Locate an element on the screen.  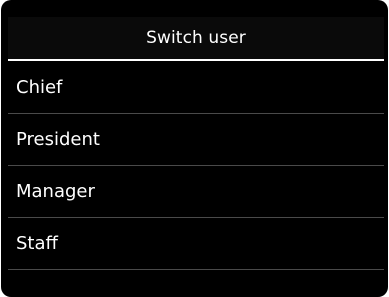
title-bar: Switch user is located at coordinates (196, 39).